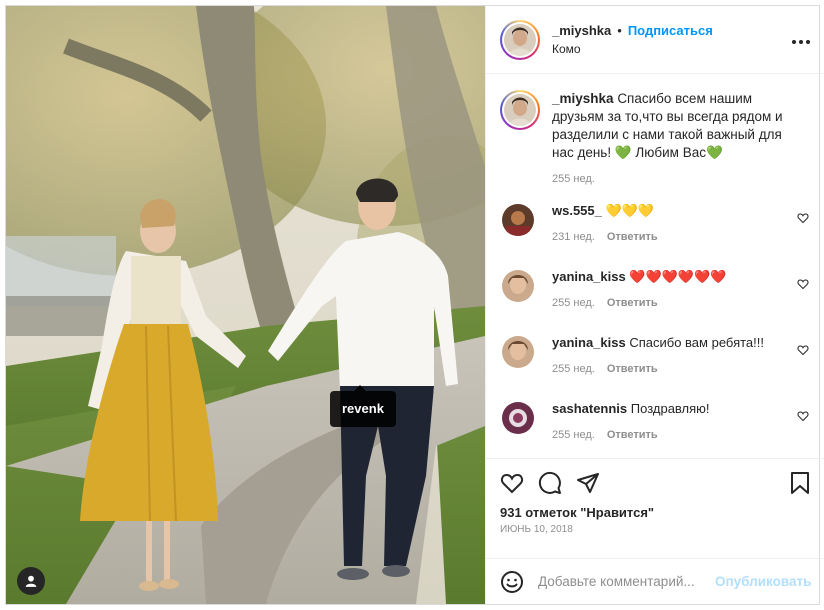 The image size is (824, 610). I want to click on comment-item: ws.555_ 💛💛💛 231 нед. Ответить, so click(654, 228).